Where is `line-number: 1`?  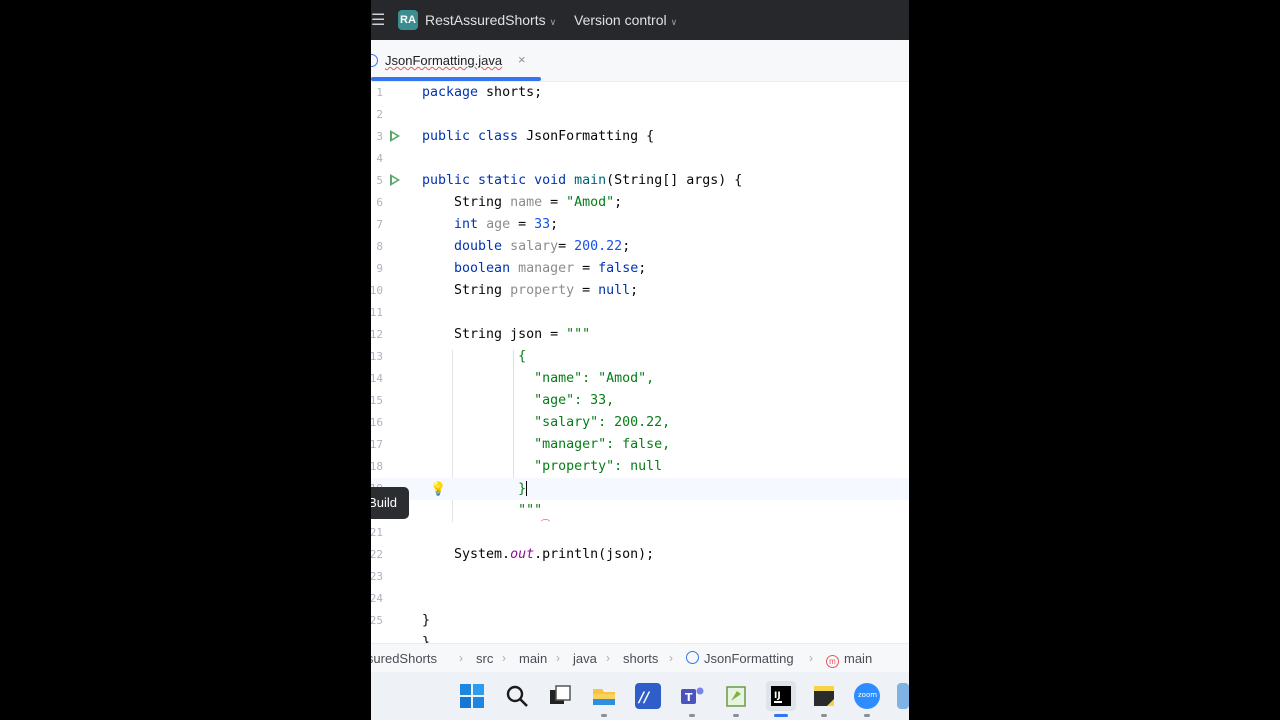 line-number: 1 is located at coordinates (379, 92).